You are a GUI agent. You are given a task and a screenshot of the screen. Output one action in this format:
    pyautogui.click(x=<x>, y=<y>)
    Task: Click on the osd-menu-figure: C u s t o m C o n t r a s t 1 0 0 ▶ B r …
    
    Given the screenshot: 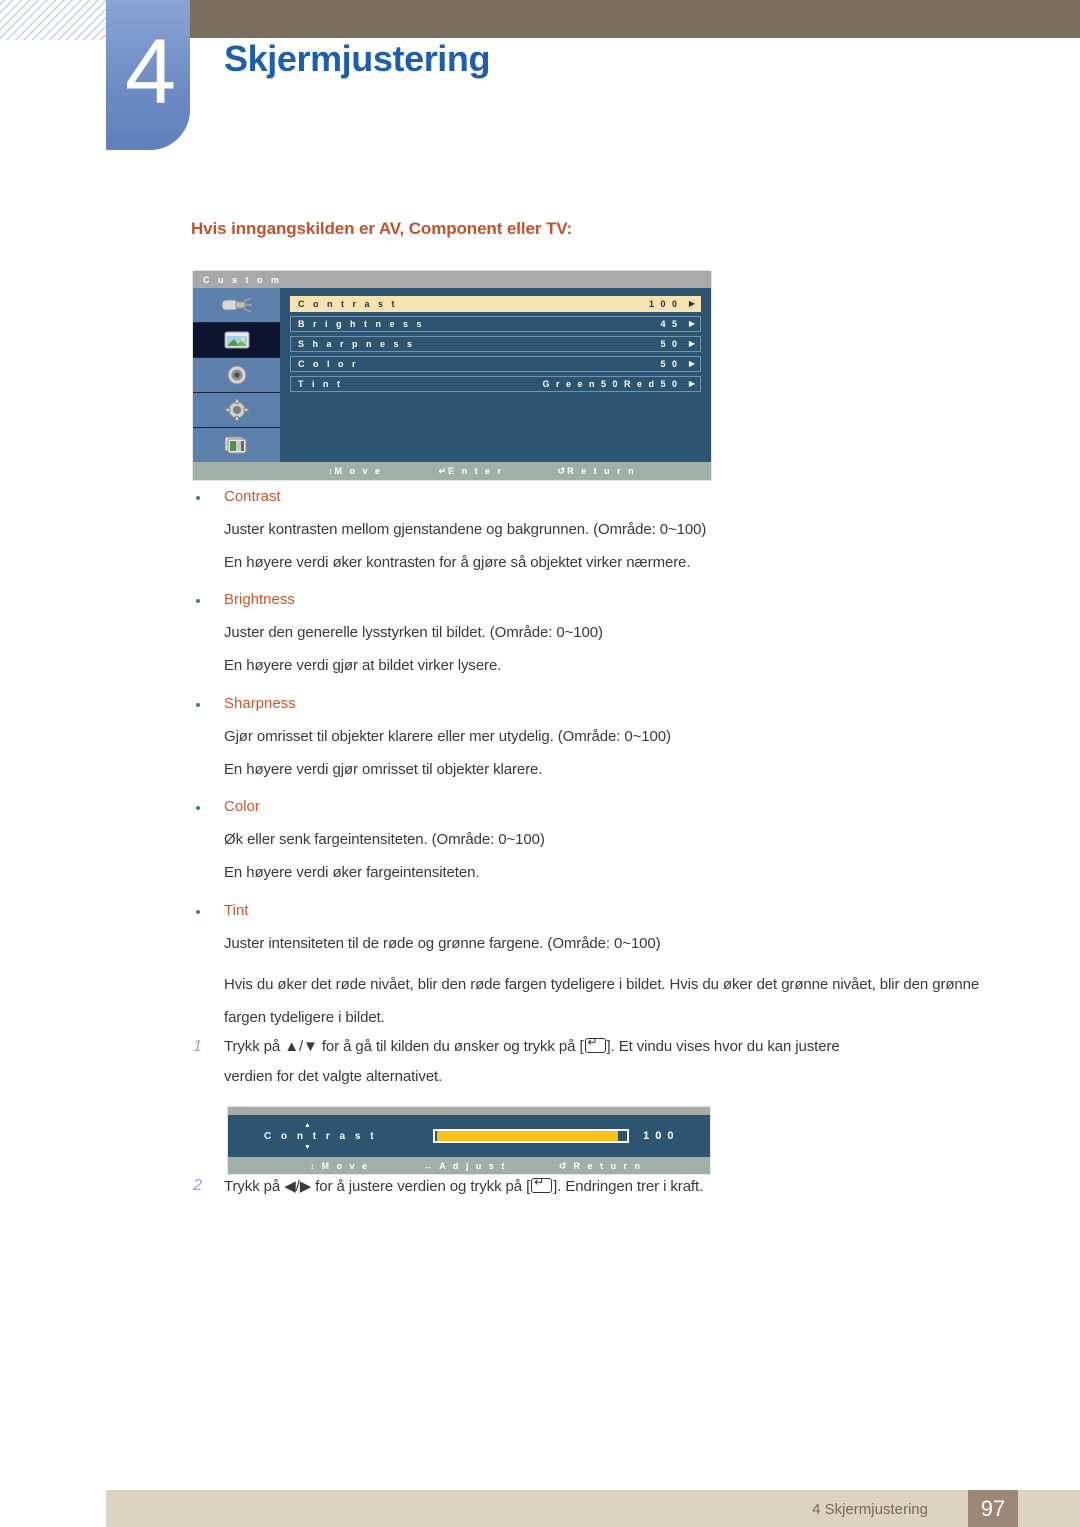 What is the action you would take?
    pyautogui.click(x=452, y=375)
    